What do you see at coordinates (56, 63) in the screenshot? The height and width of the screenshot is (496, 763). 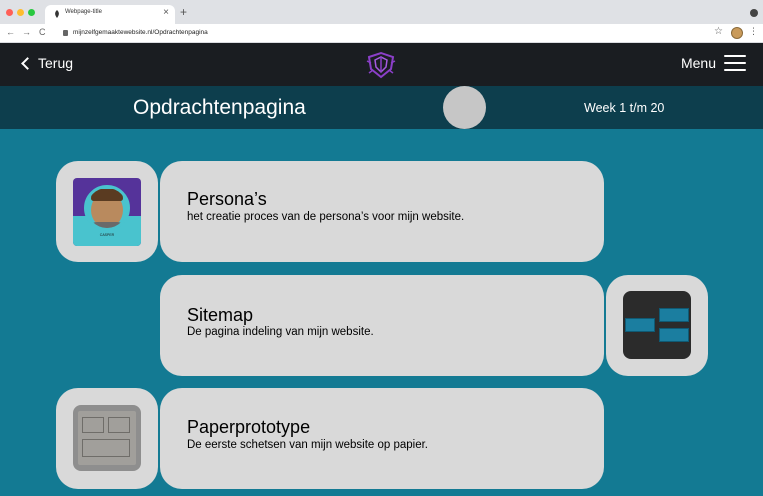 I see `back-label: Terug` at bounding box center [56, 63].